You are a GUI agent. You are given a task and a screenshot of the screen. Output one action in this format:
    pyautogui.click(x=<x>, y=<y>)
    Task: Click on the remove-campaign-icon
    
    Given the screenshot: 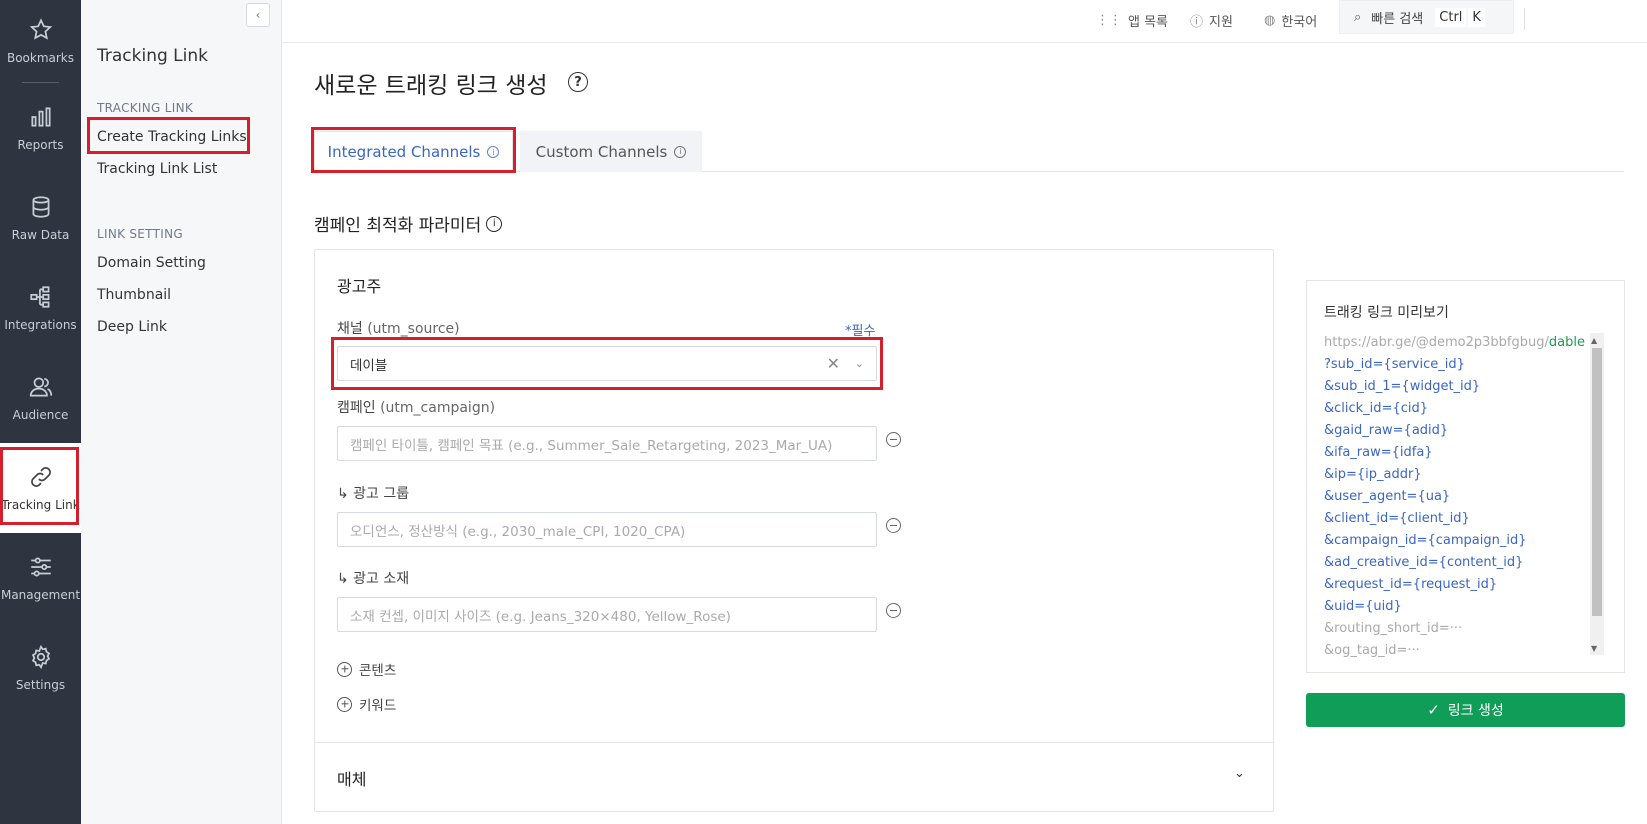 What is the action you would take?
    pyautogui.click(x=893, y=439)
    